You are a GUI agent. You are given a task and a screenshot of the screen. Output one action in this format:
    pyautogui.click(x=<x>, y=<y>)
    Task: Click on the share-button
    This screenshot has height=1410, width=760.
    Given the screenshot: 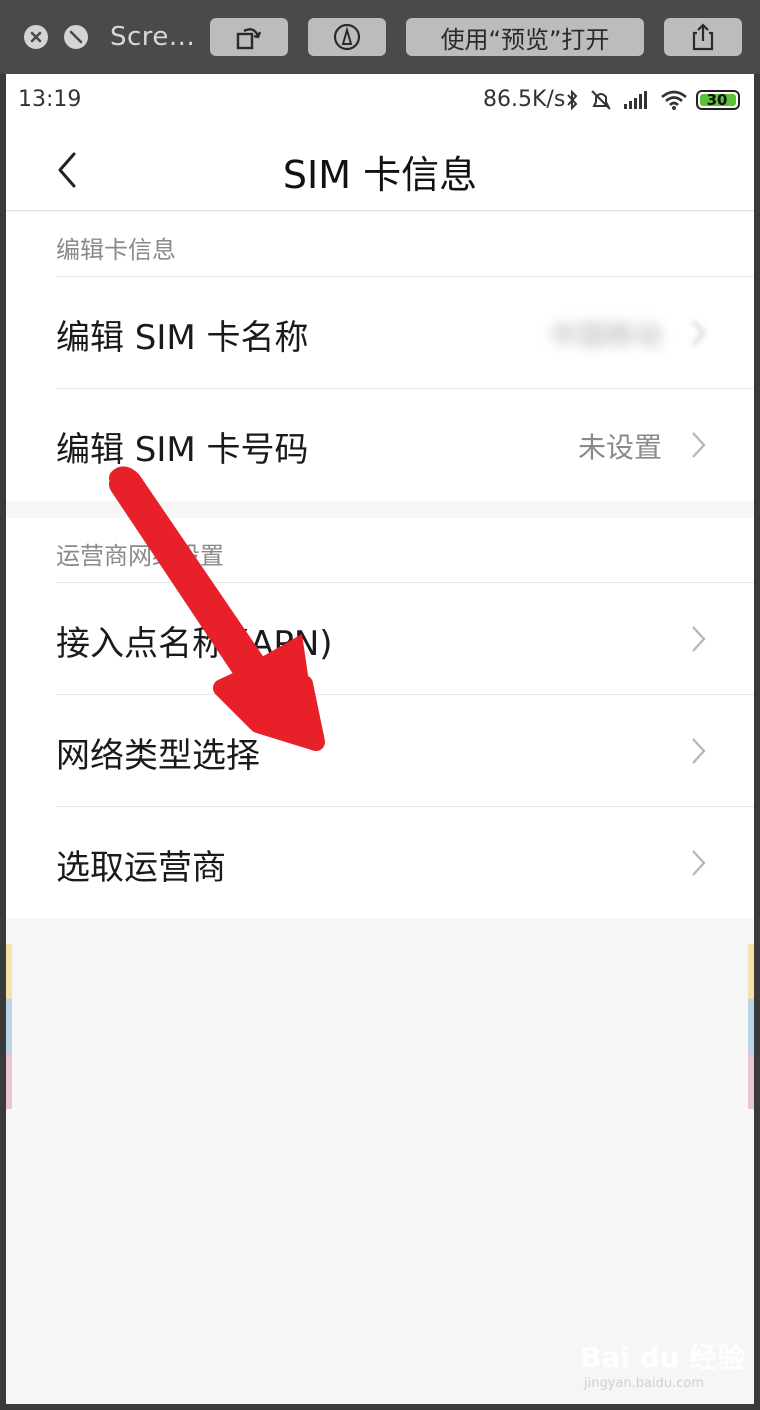 What is the action you would take?
    pyautogui.click(x=703, y=37)
    